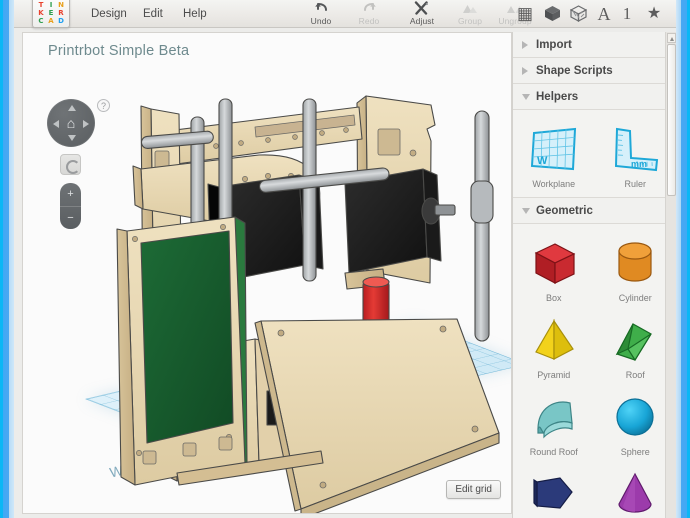 The width and height of the screenshot is (690, 518). What do you see at coordinates (636, 264) in the screenshot?
I see `cylinder-shape-icon` at bounding box center [636, 264].